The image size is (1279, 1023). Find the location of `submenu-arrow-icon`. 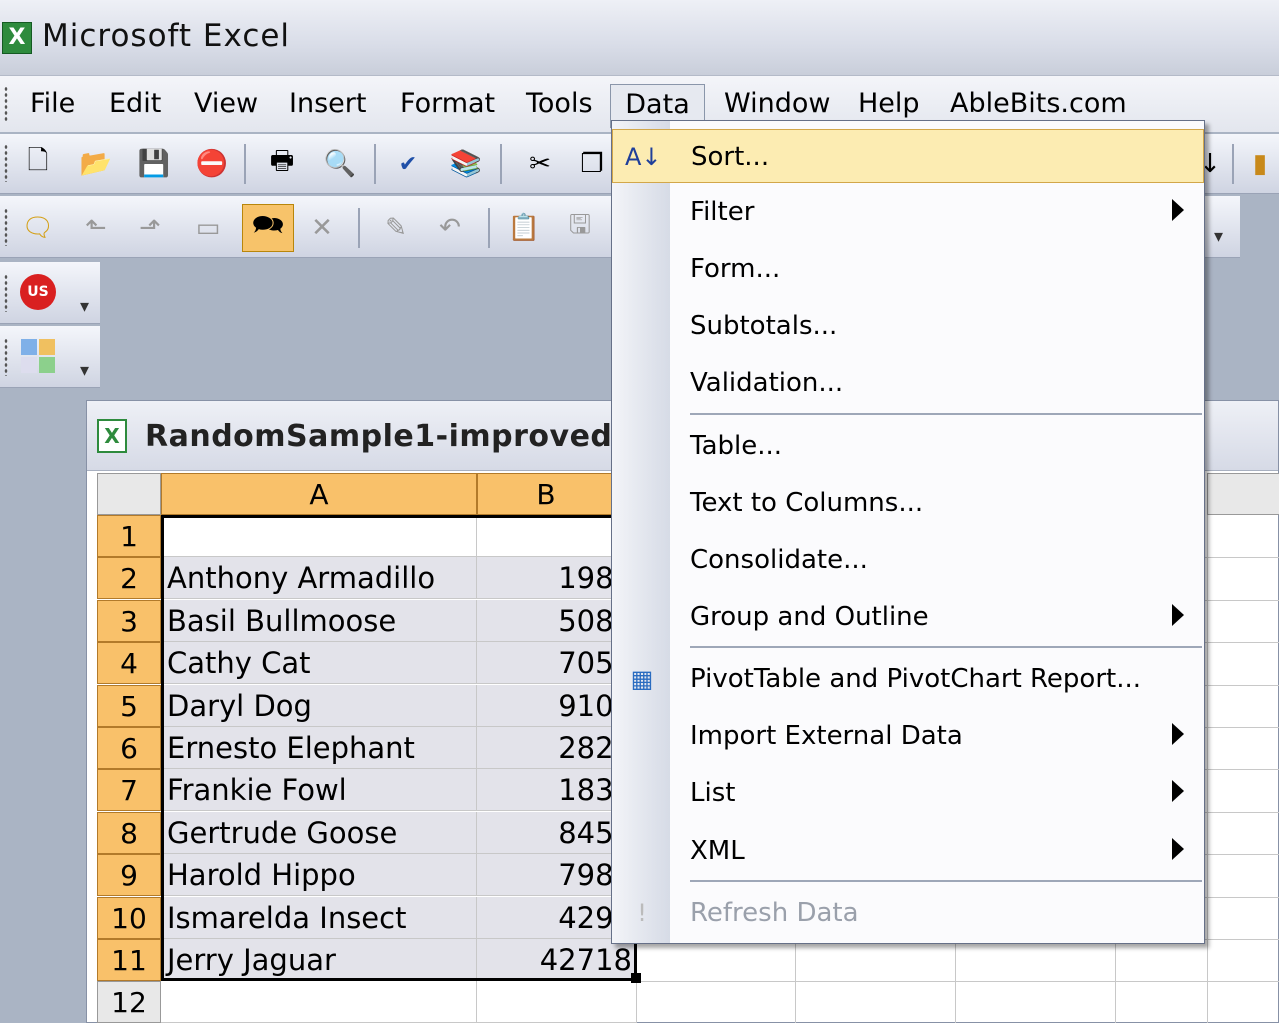

submenu-arrow-icon is located at coordinates (1178, 210).